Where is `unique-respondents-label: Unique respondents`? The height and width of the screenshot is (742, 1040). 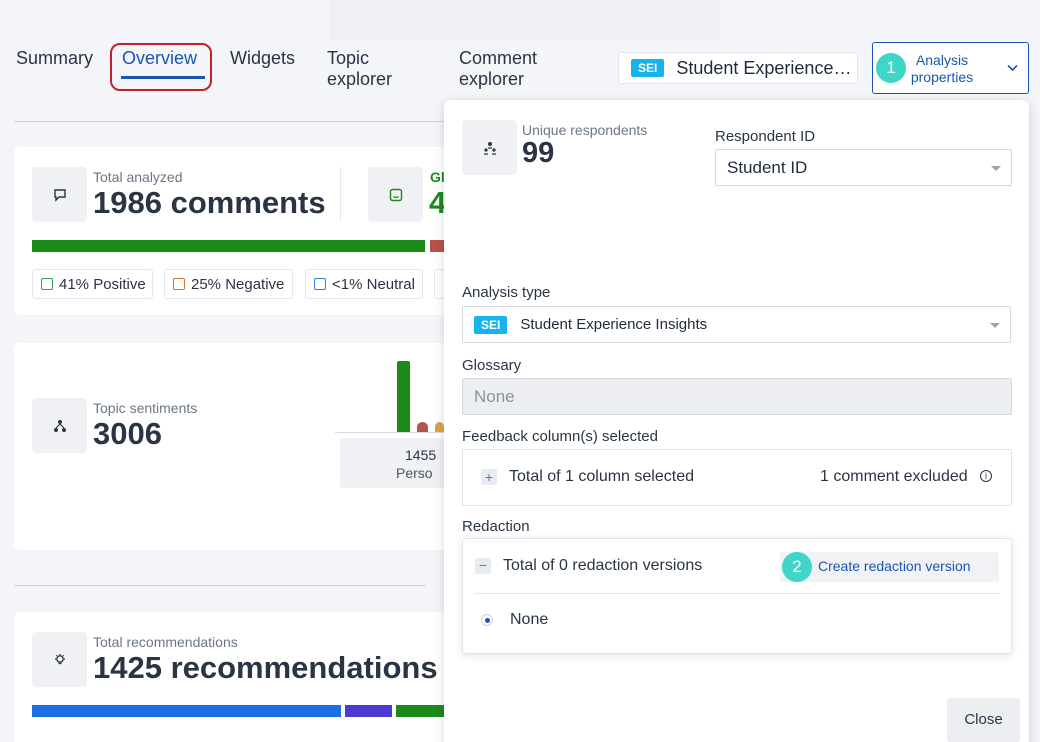
unique-respondents-label: Unique respondents is located at coordinates (585, 130).